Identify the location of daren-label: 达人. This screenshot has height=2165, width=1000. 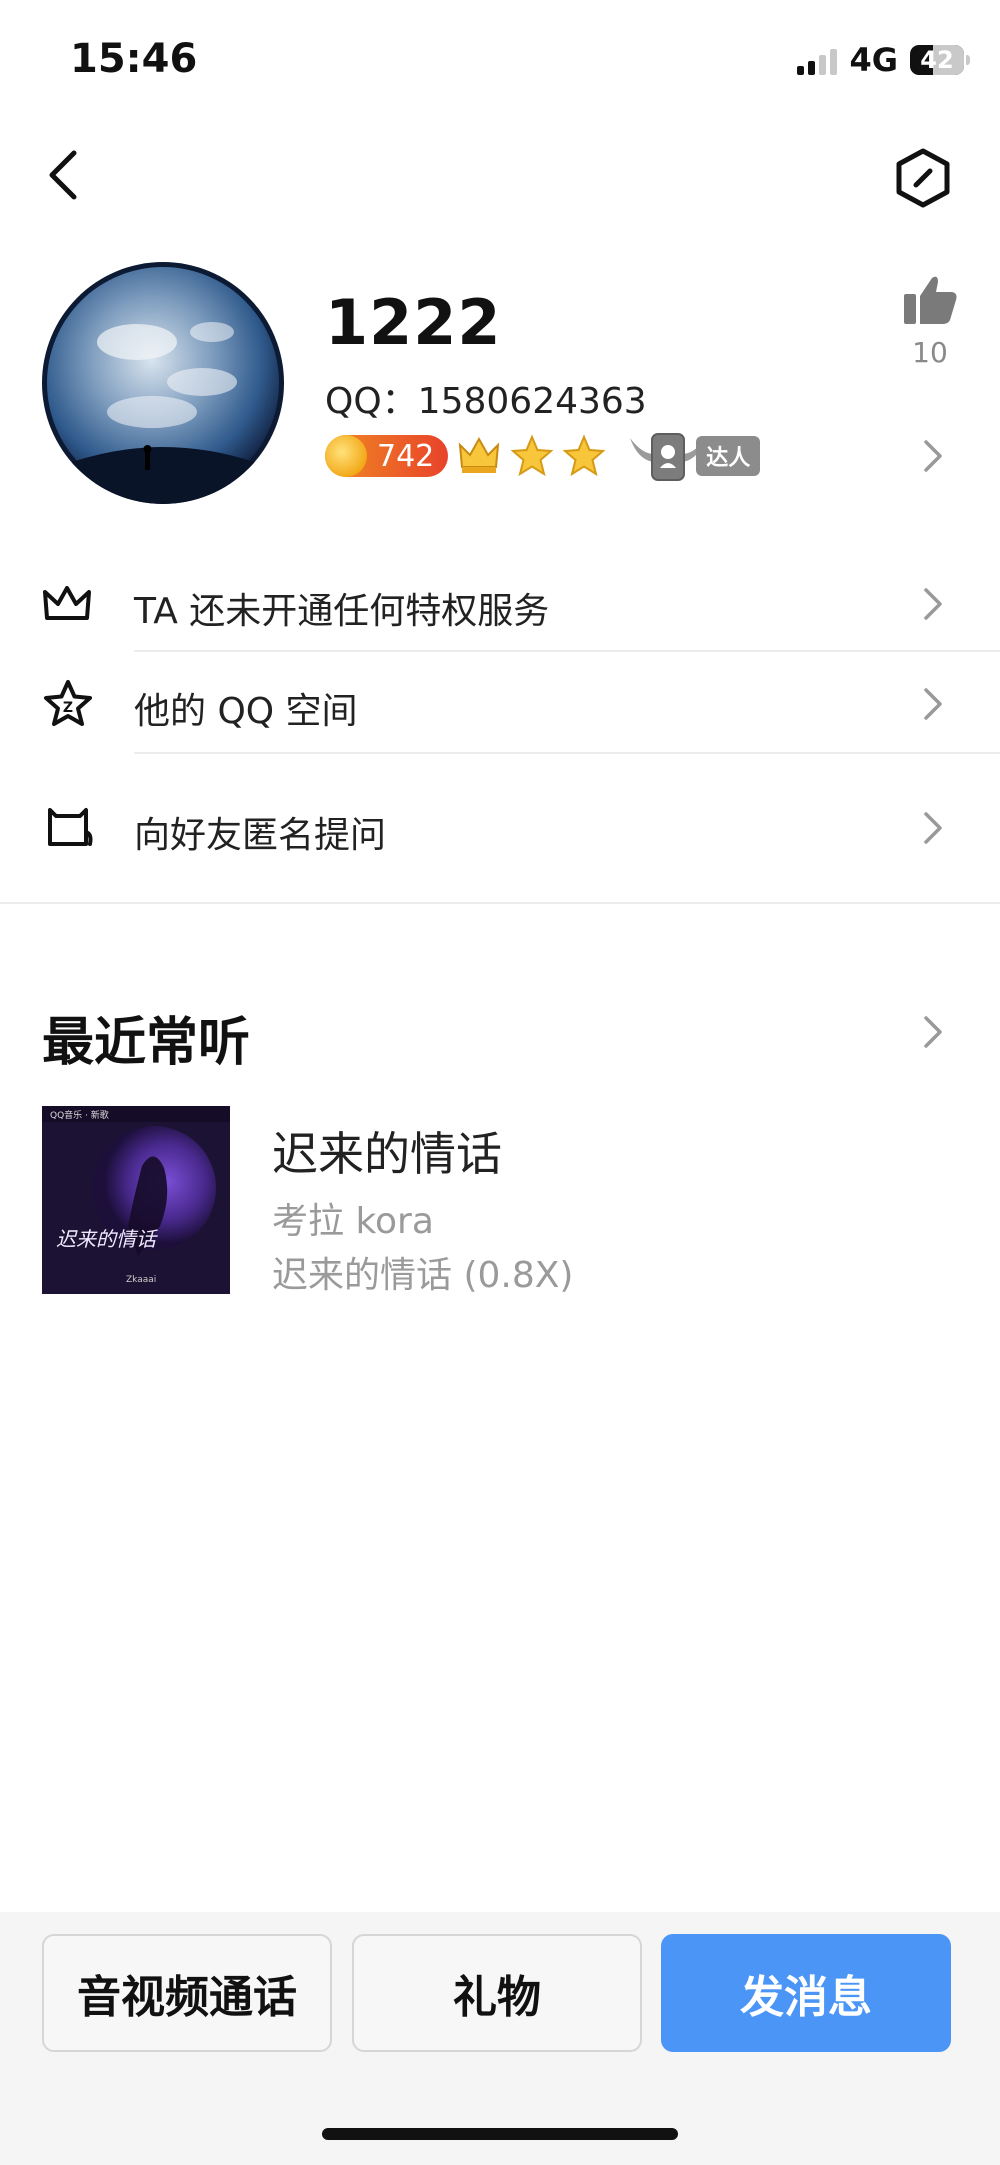
(728, 456).